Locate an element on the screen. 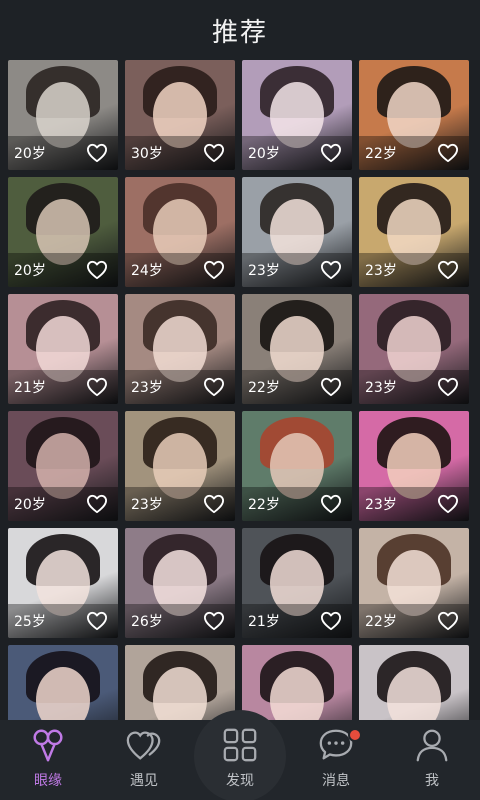  profile-card: 30岁 is located at coordinates (180, 115).